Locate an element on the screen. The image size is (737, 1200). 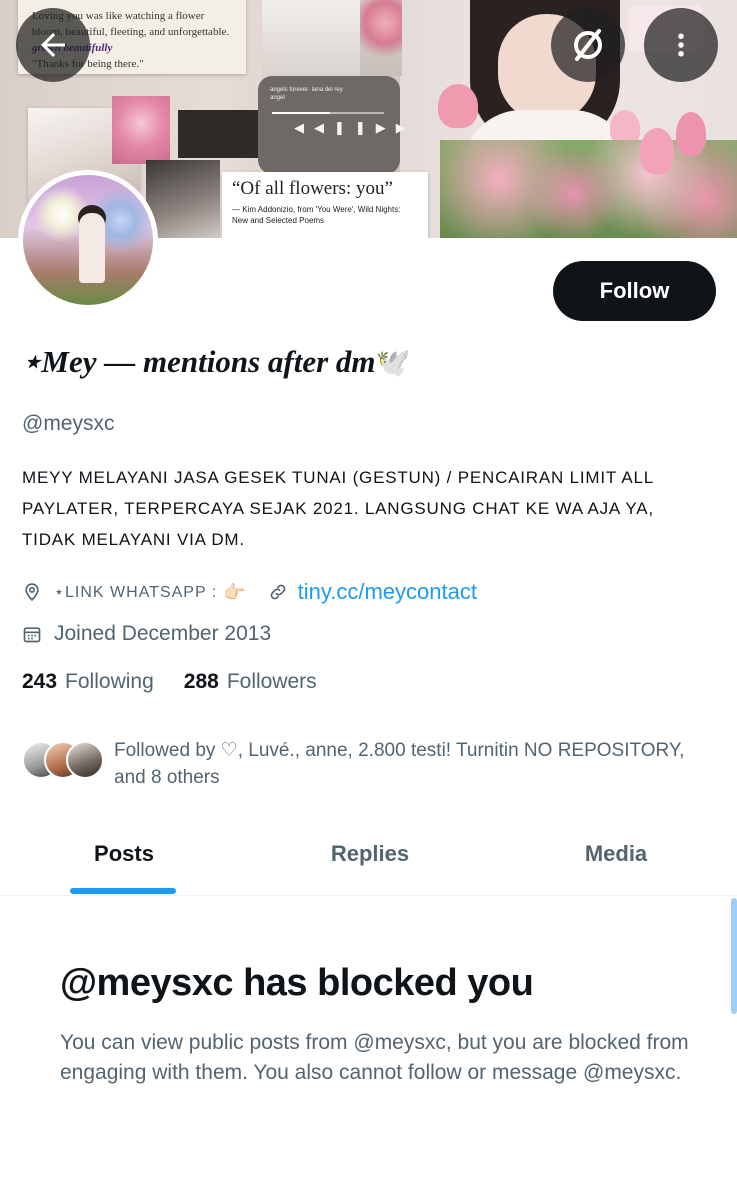
followers-label: Followers is located at coordinates (271, 681).